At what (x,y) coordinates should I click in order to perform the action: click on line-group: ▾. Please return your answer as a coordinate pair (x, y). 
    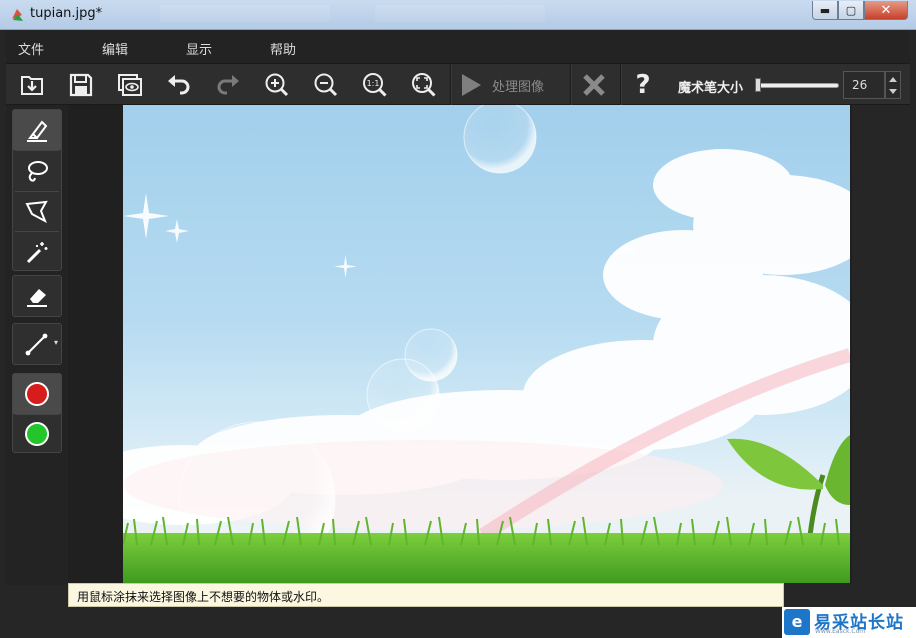
    Looking at the image, I should click on (37, 344).